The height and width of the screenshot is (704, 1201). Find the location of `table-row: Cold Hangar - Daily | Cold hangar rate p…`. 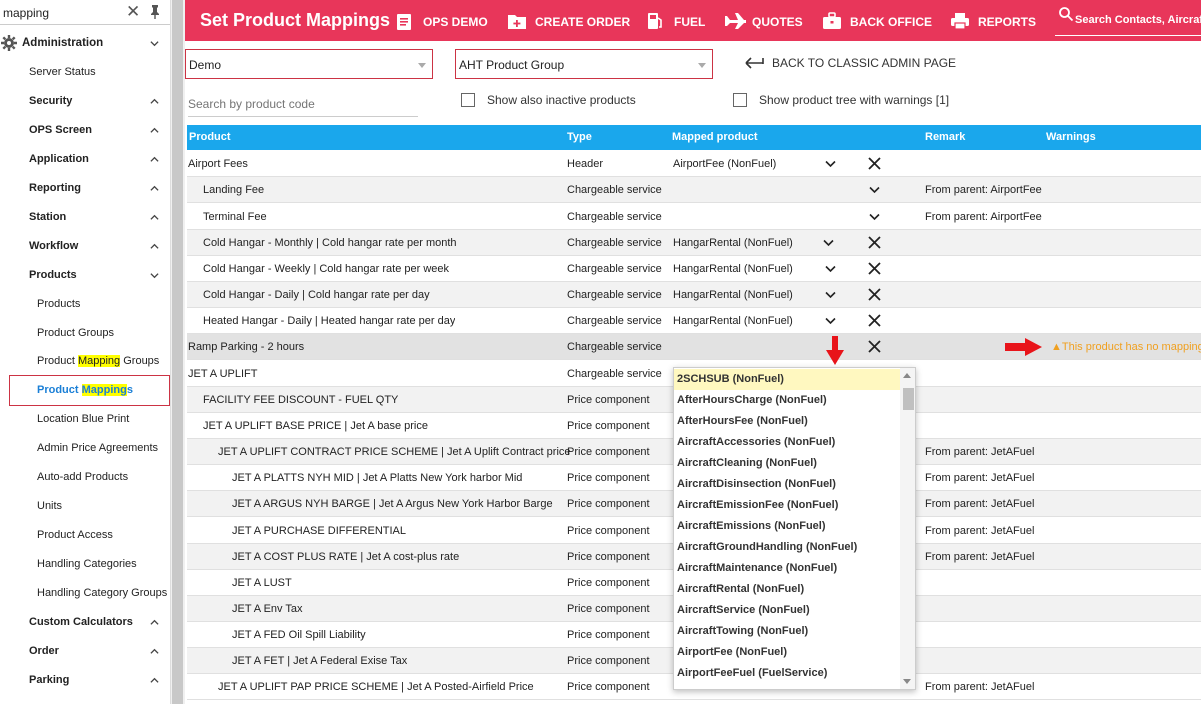

table-row: Cold Hangar - Daily | Cold hangar rate p… is located at coordinates (694, 295).